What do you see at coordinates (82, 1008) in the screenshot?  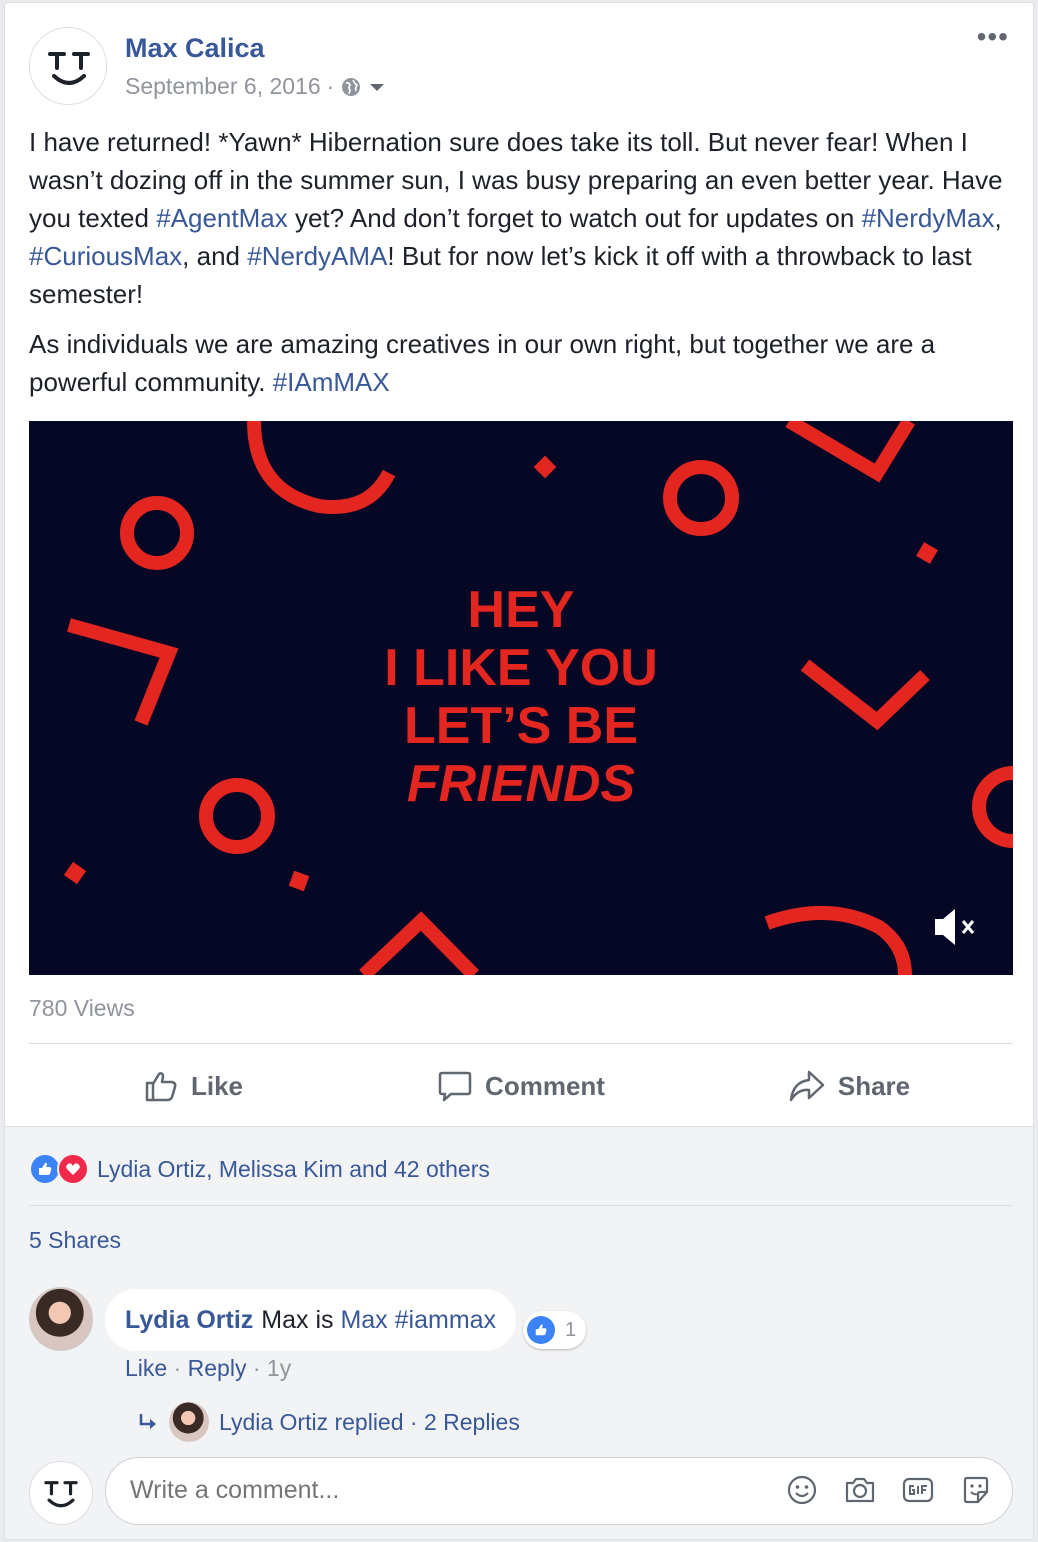 I see `view-count: 780 Views` at bounding box center [82, 1008].